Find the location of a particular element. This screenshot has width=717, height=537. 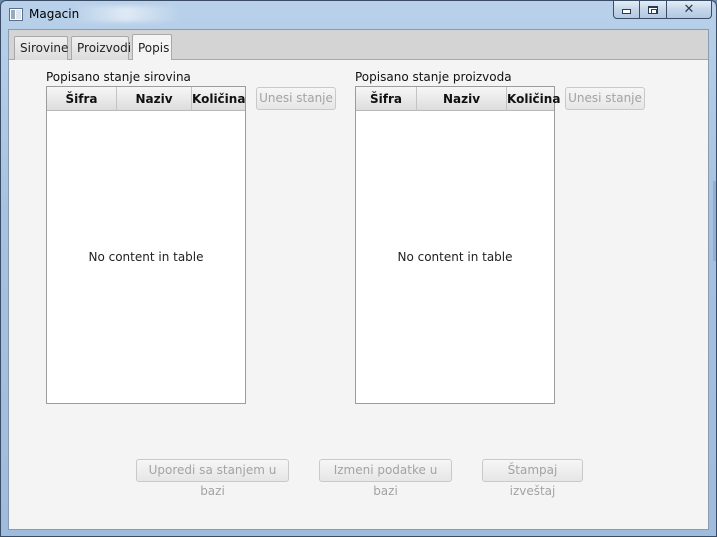

tab-sirovine: Sirovine is located at coordinates (41, 48).